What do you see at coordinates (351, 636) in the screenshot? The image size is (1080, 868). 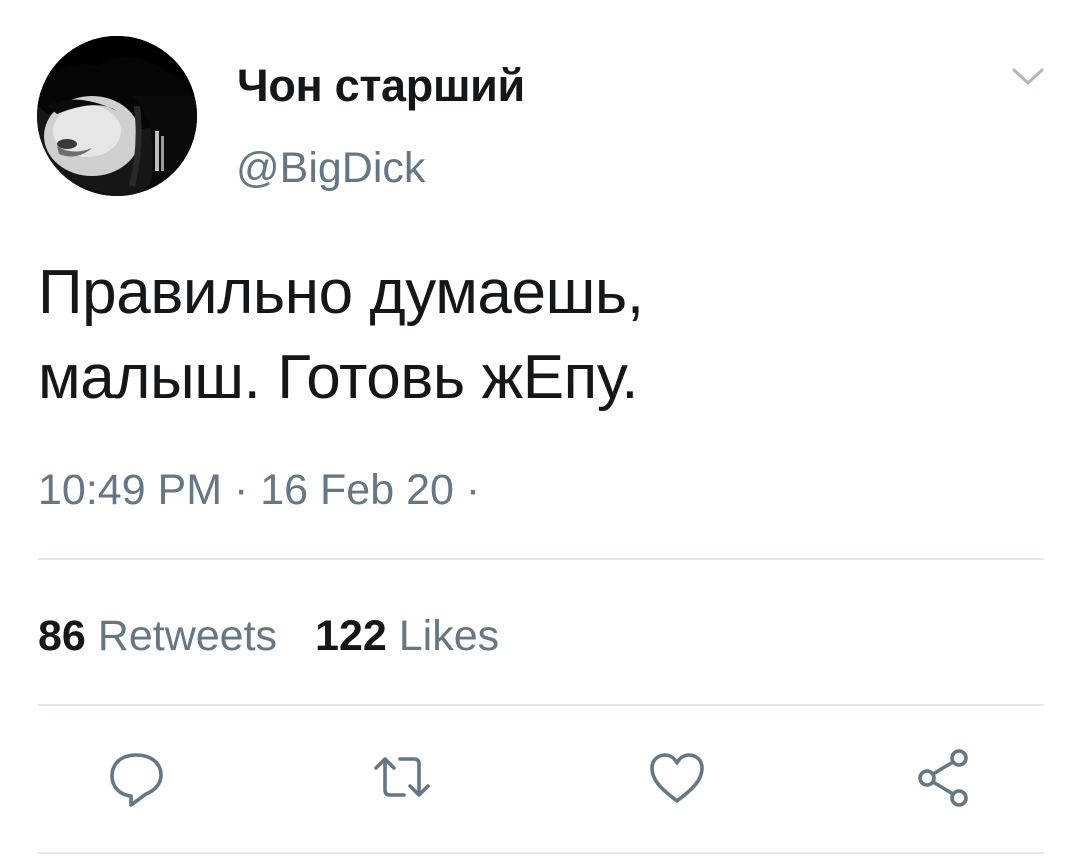 I see `like-count-number: 122` at bounding box center [351, 636].